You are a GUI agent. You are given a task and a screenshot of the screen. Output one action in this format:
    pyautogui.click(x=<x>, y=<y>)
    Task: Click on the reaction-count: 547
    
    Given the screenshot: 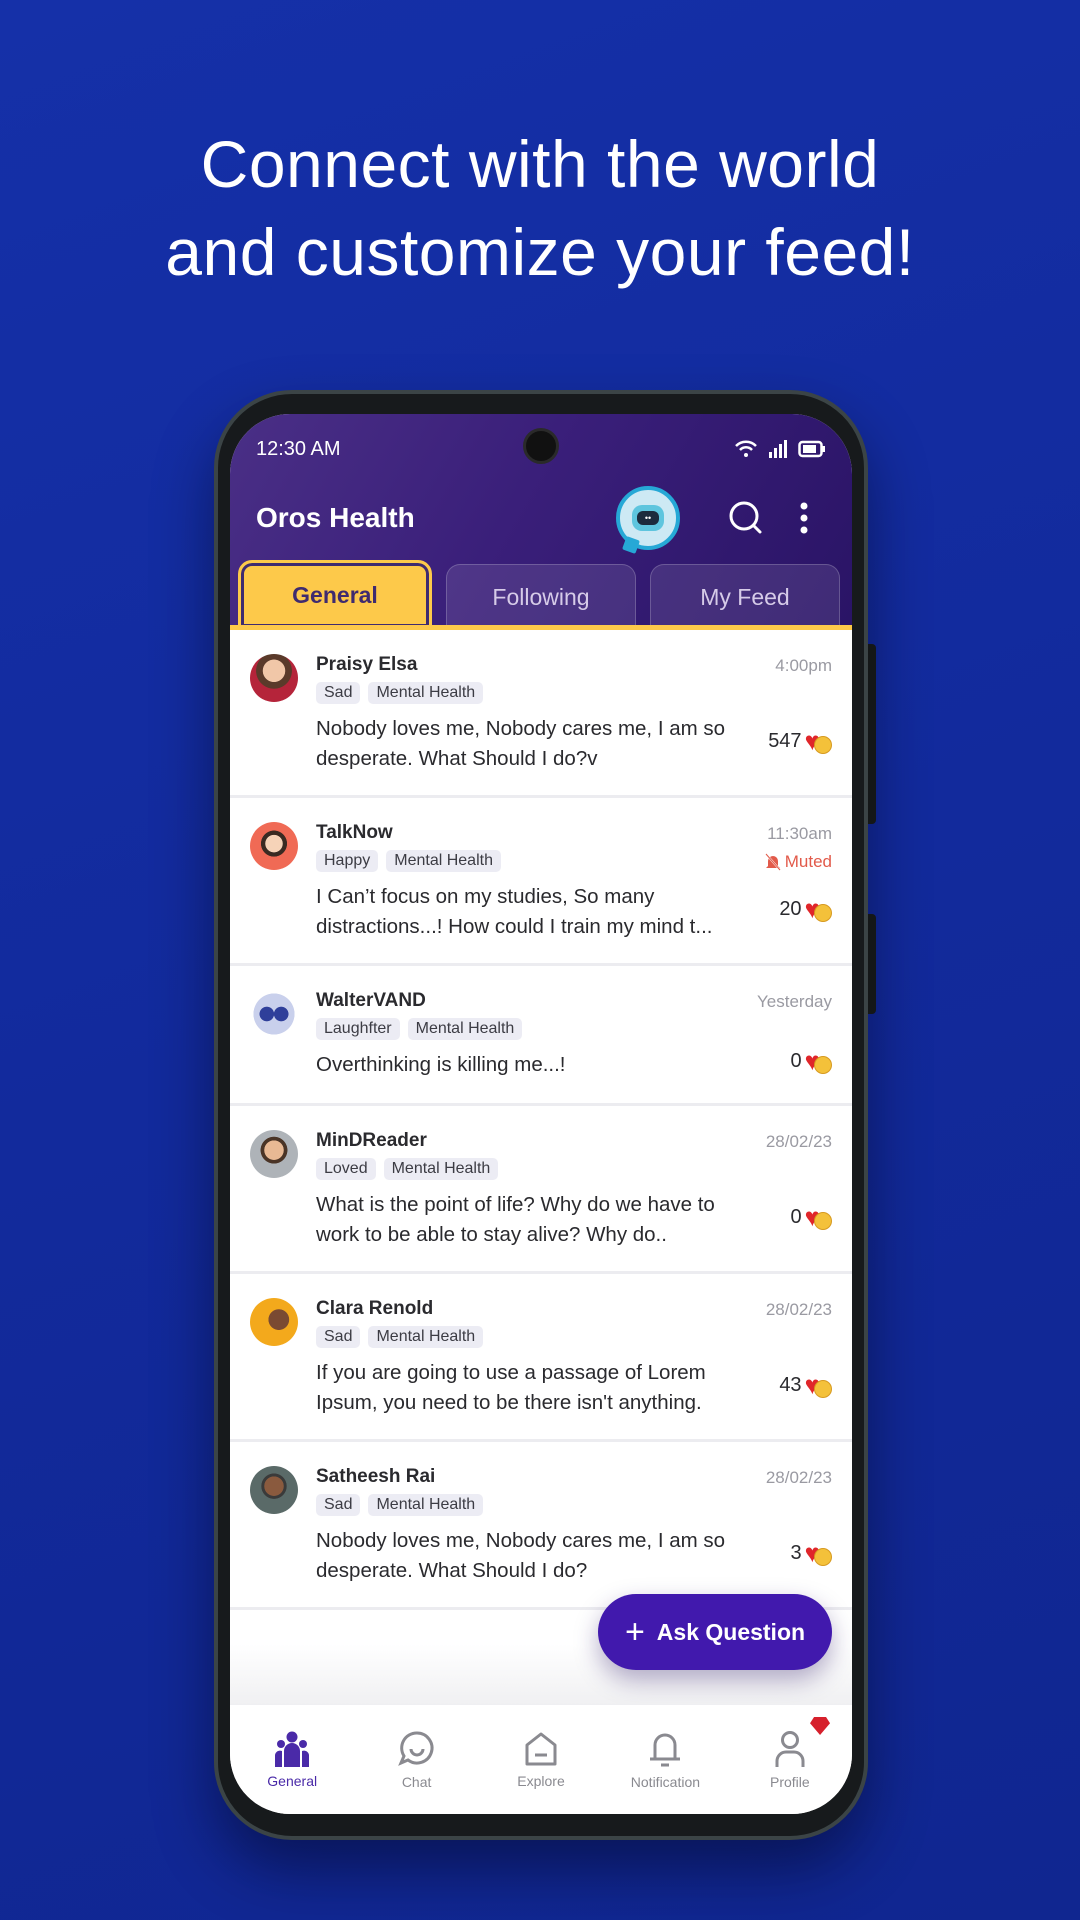 What is the action you would take?
    pyautogui.click(x=785, y=740)
    